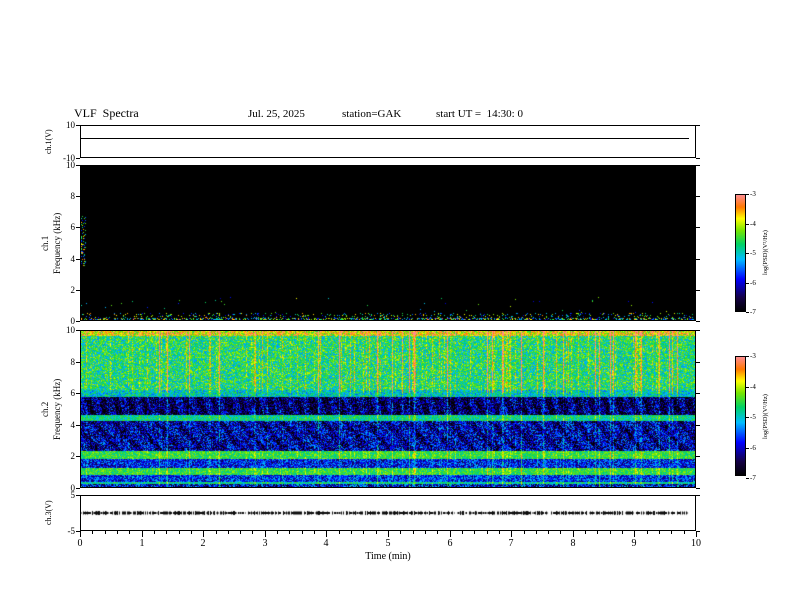 This screenshot has width=792, height=612. I want to click on header-station: station=GAK, so click(372, 114).